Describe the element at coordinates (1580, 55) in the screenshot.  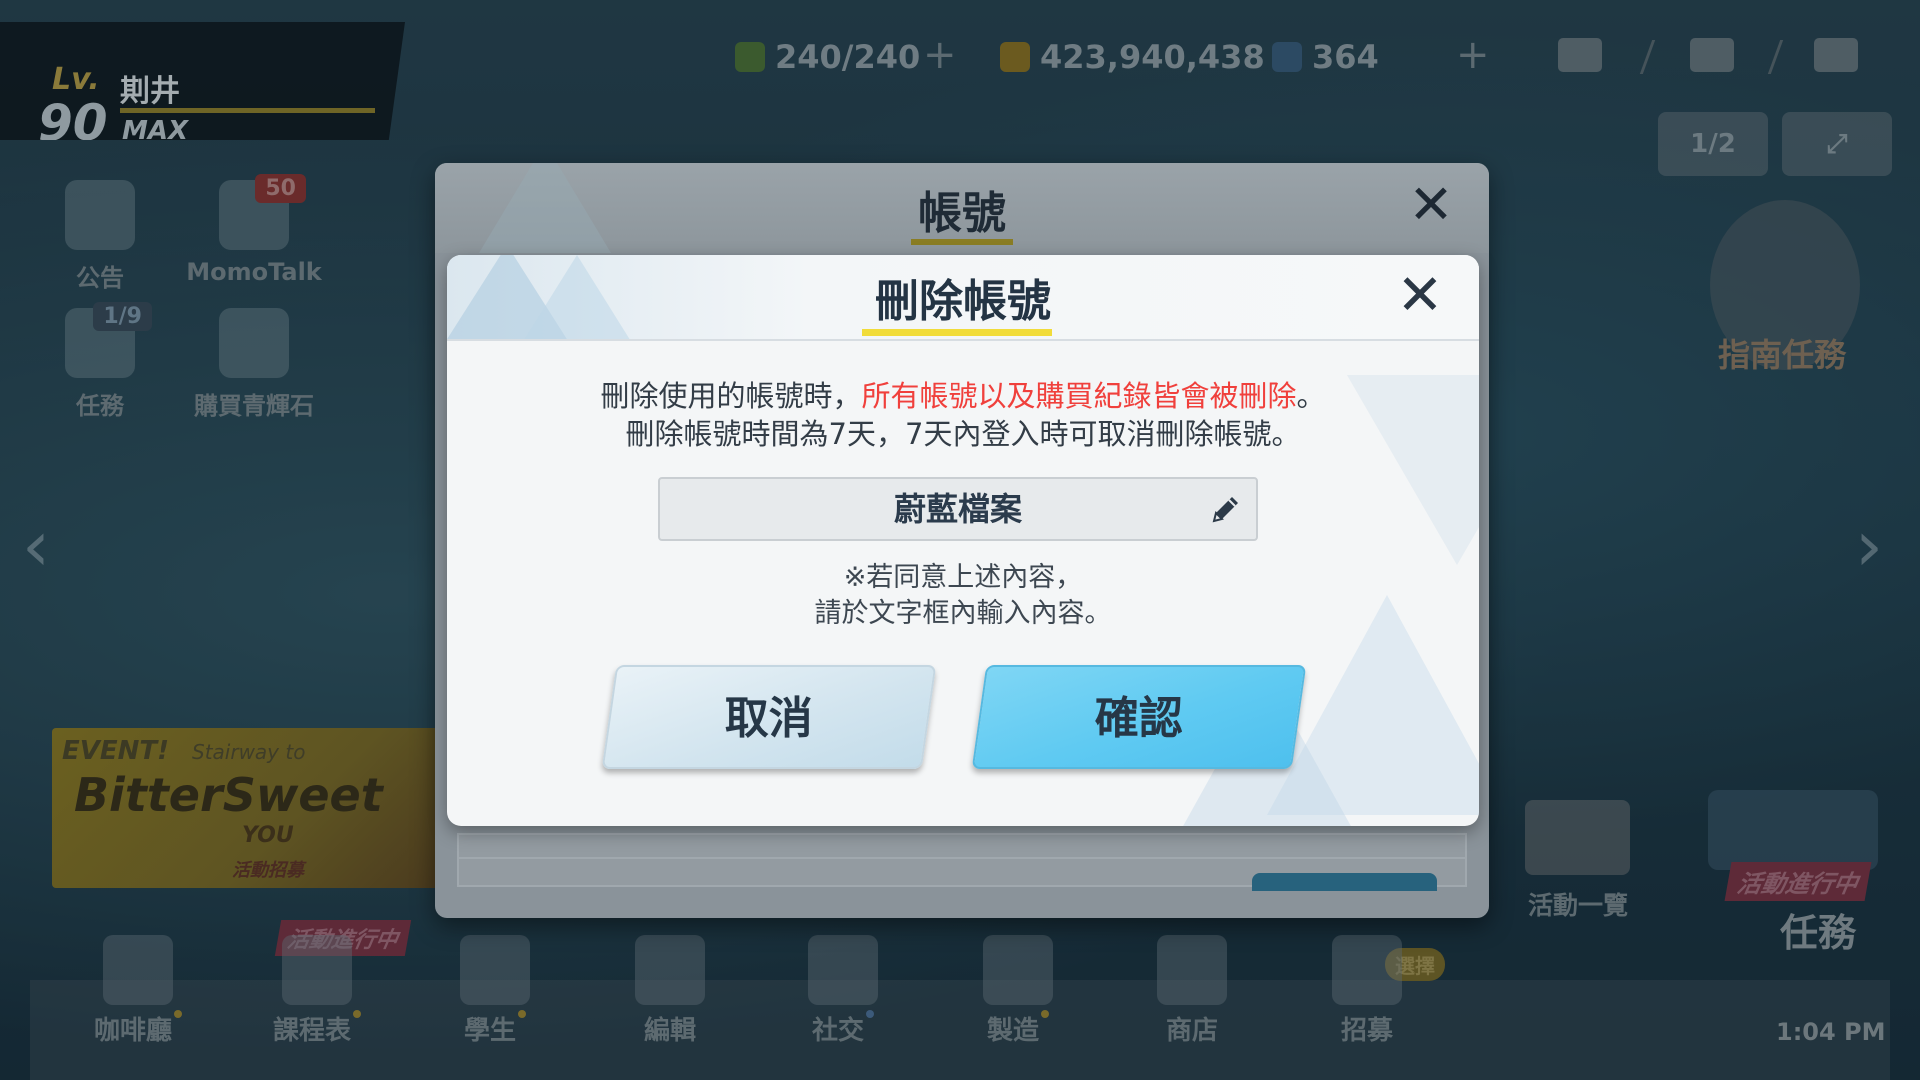
I see `profile-icon` at that location.